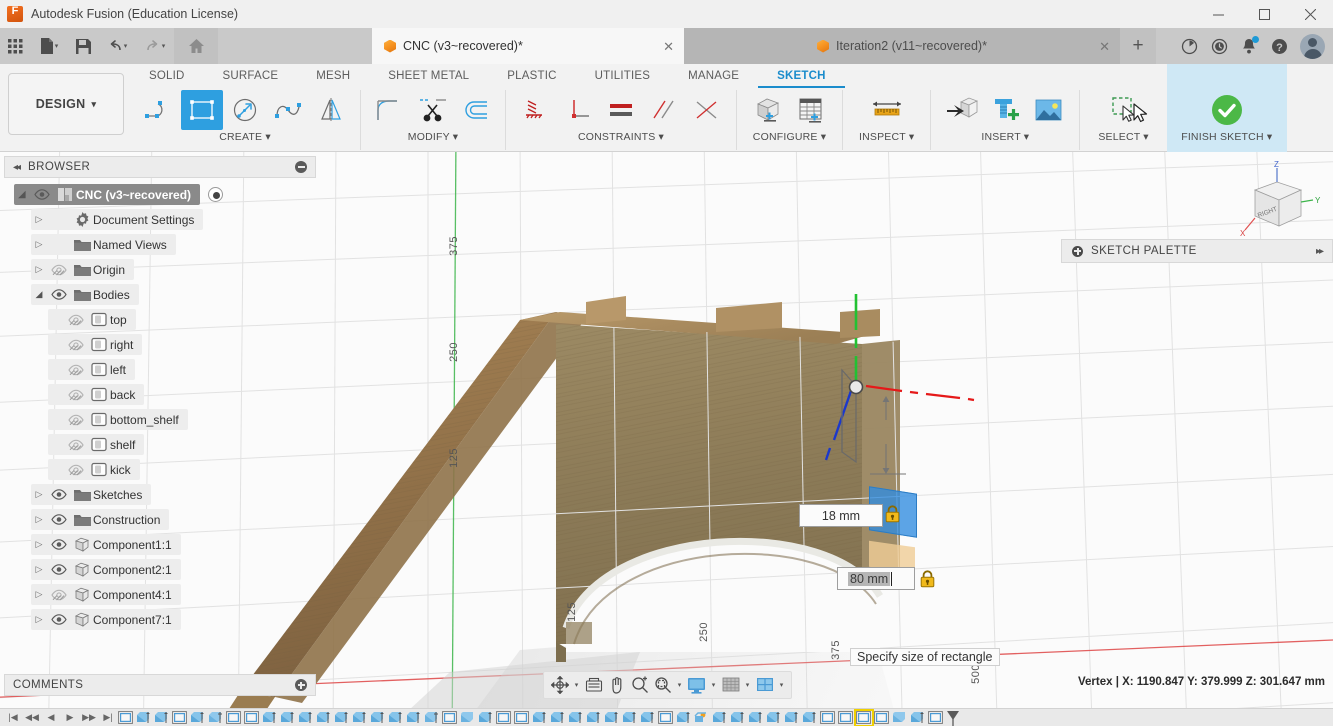  What do you see at coordinates (160, 394) in the screenshot?
I see `browser-node-back: back` at bounding box center [160, 394].